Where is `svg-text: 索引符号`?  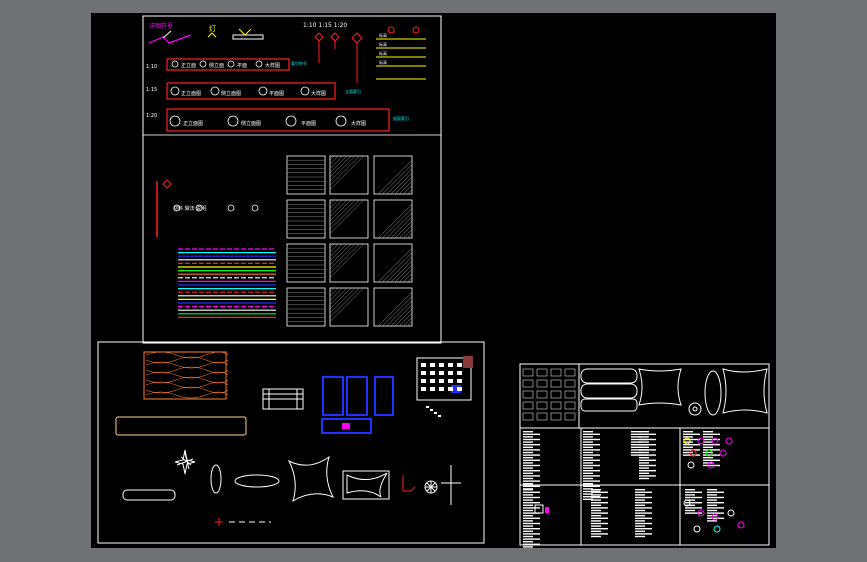
svg-text: 索引符号 is located at coordinates (299, 63).